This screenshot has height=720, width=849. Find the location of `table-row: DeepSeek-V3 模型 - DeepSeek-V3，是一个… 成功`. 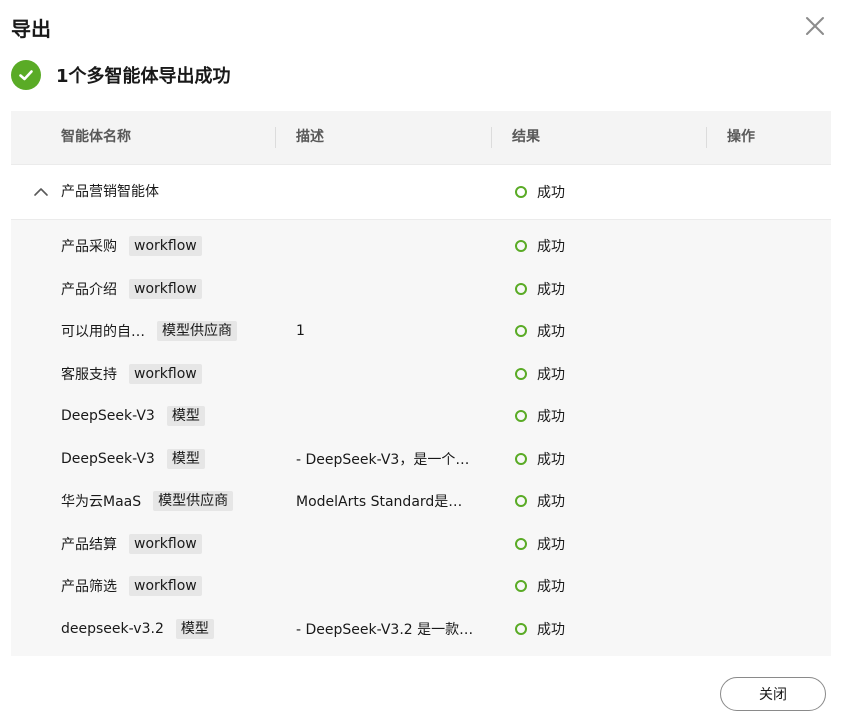

table-row: DeepSeek-V3 模型 - DeepSeek-V3，是一个… 成功 is located at coordinates (421, 459).